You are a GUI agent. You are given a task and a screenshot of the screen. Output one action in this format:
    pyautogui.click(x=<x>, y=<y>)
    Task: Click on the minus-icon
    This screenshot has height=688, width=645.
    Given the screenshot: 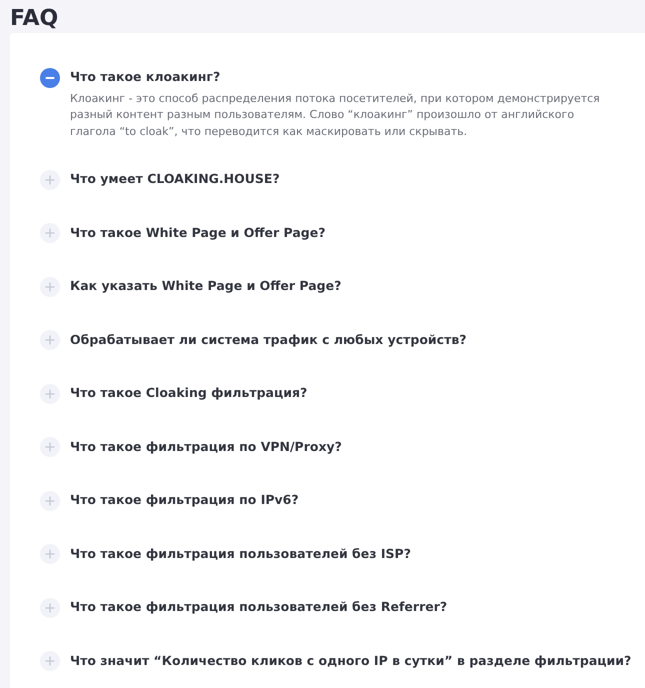 What is the action you would take?
    pyautogui.click(x=50, y=78)
    